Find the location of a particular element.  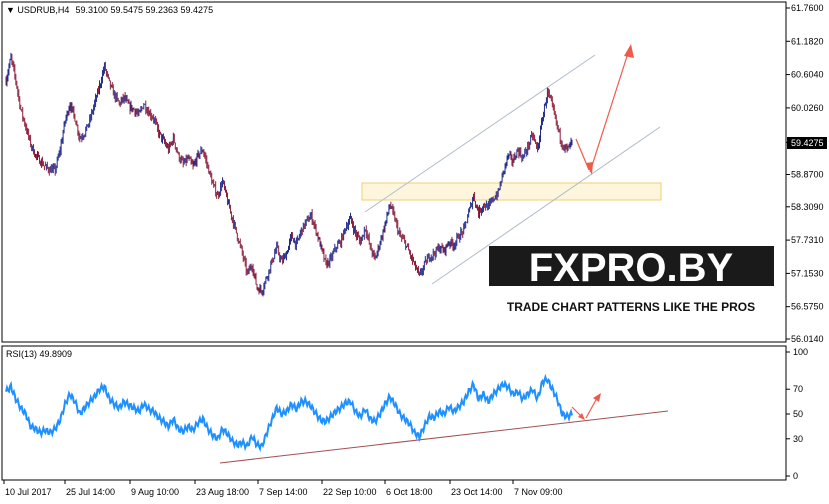

rsi-axis: 100 70 50 30 0 is located at coordinates (797, 414).